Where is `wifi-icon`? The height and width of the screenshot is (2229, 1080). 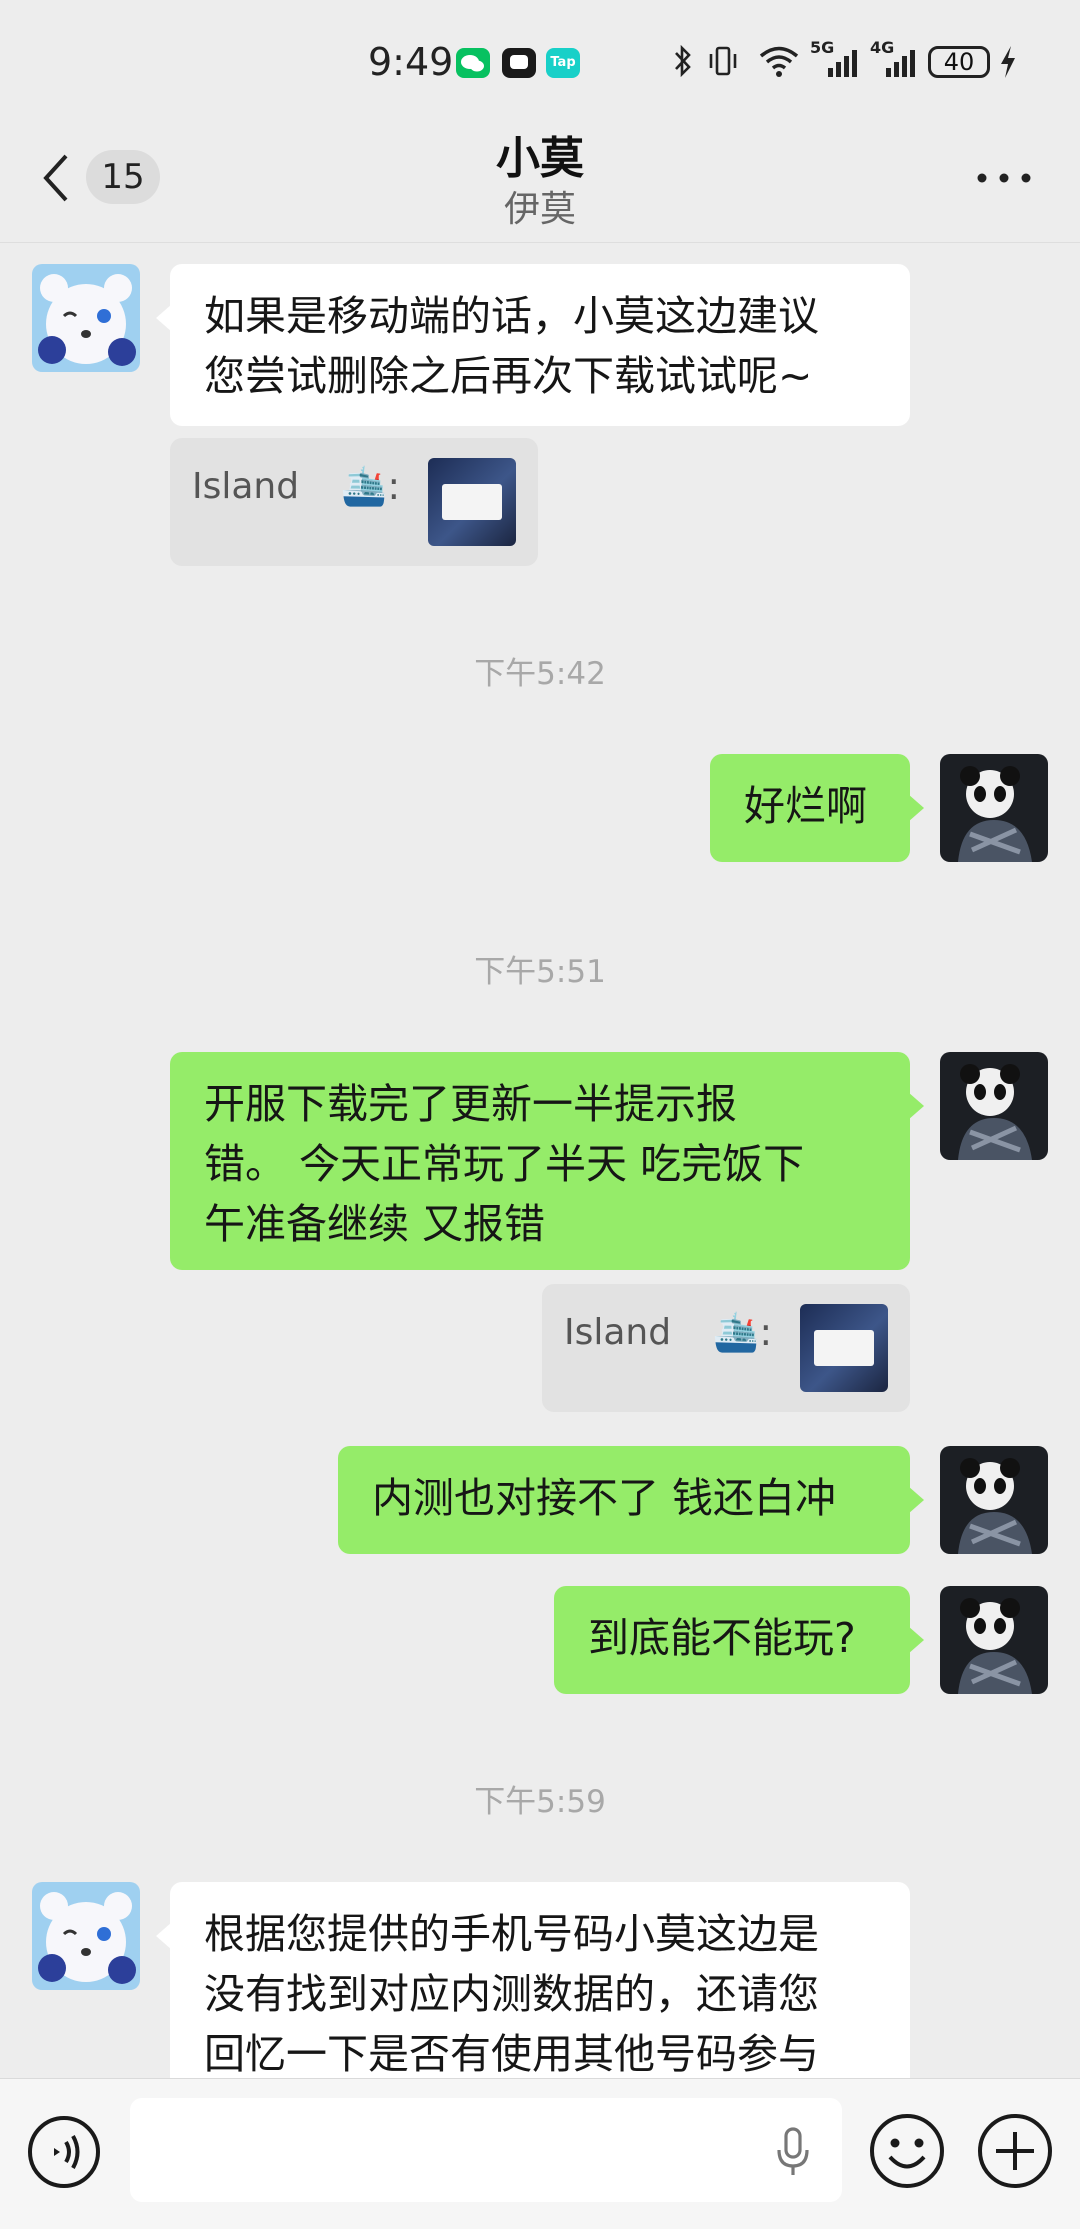 wifi-icon is located at coordinates (779, 63).